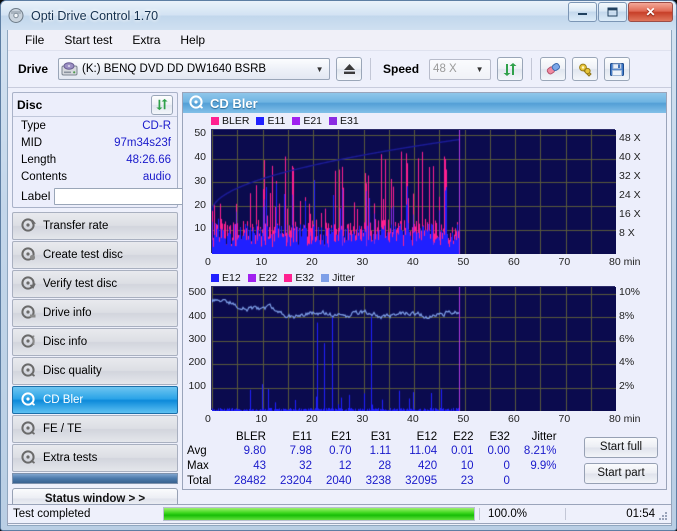 Image resolution: width=677 pixels, height=531 pixels. I want to click on chart-bler-legend: BLER E11 E21 E31, so click(286, 121).